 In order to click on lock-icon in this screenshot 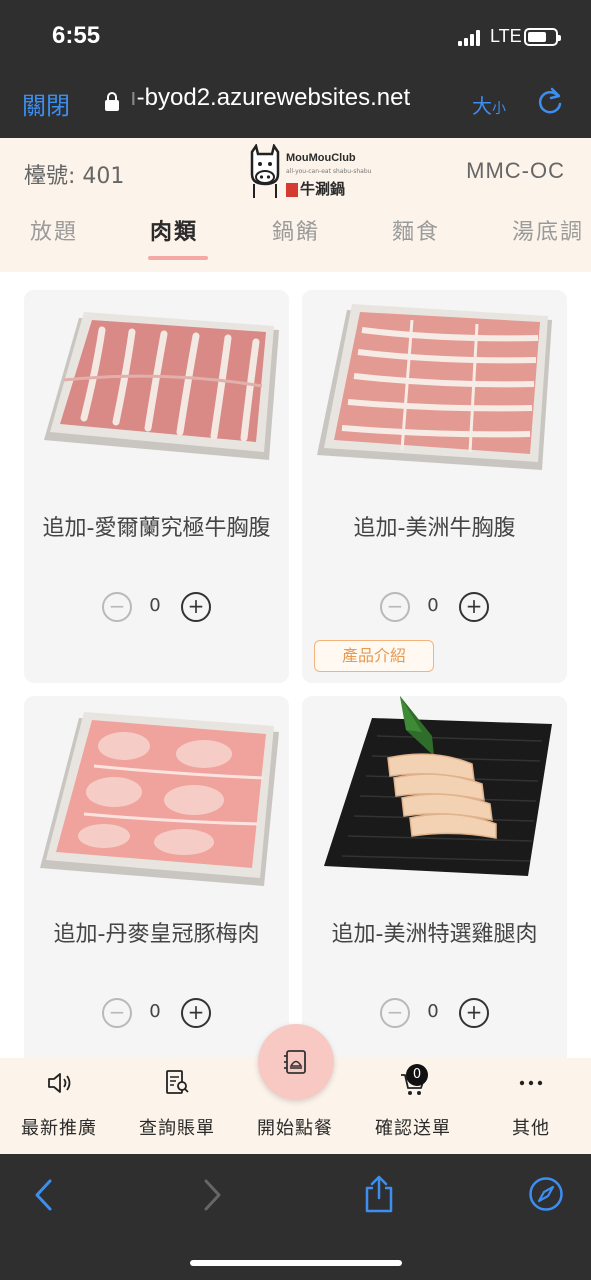, I will do `click(112, 101)`.